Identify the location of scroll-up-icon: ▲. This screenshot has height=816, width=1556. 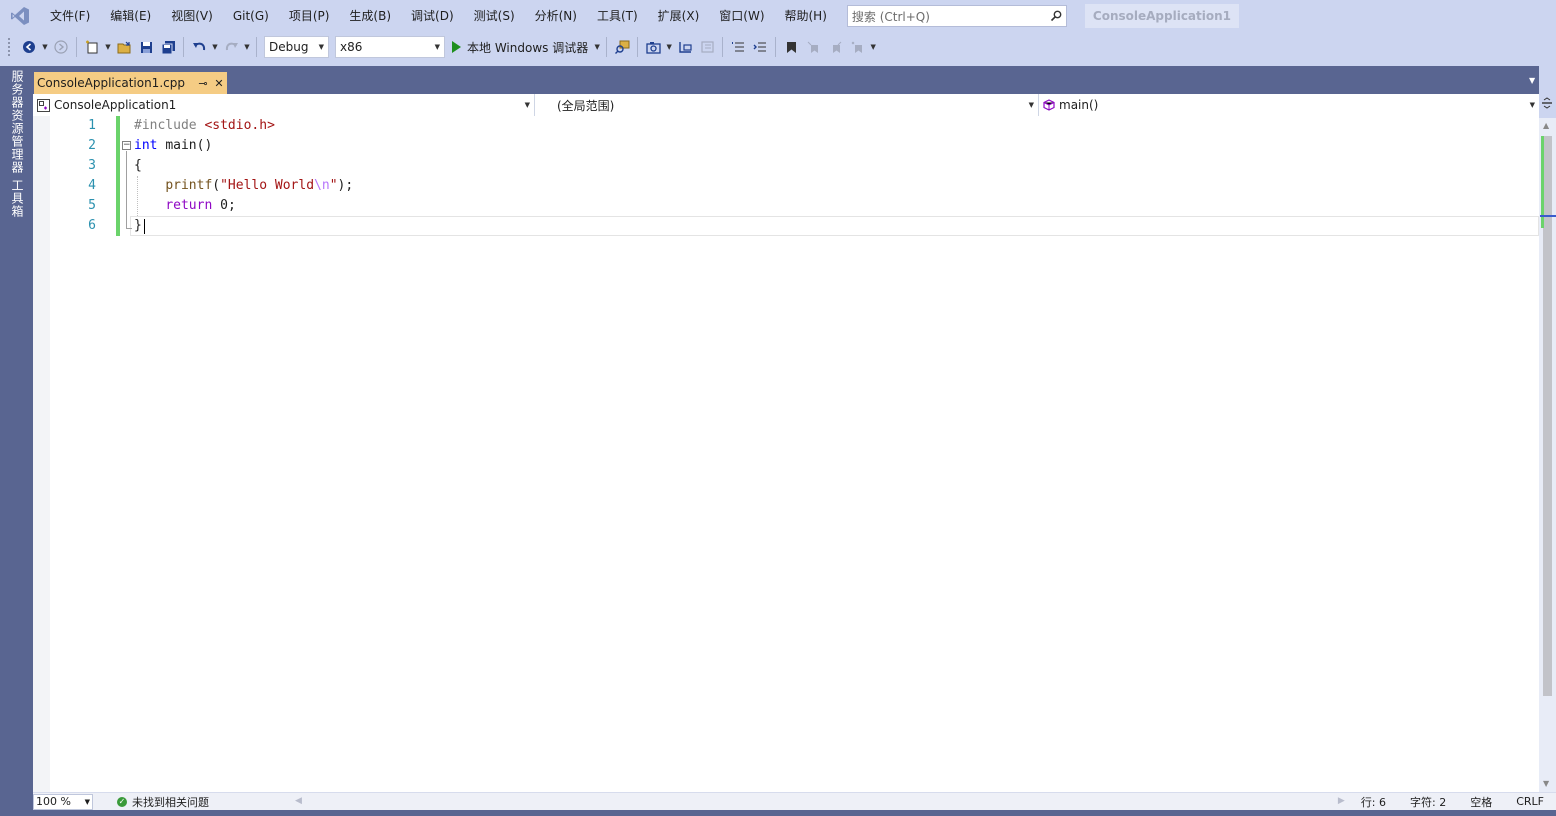
(1546, 125).